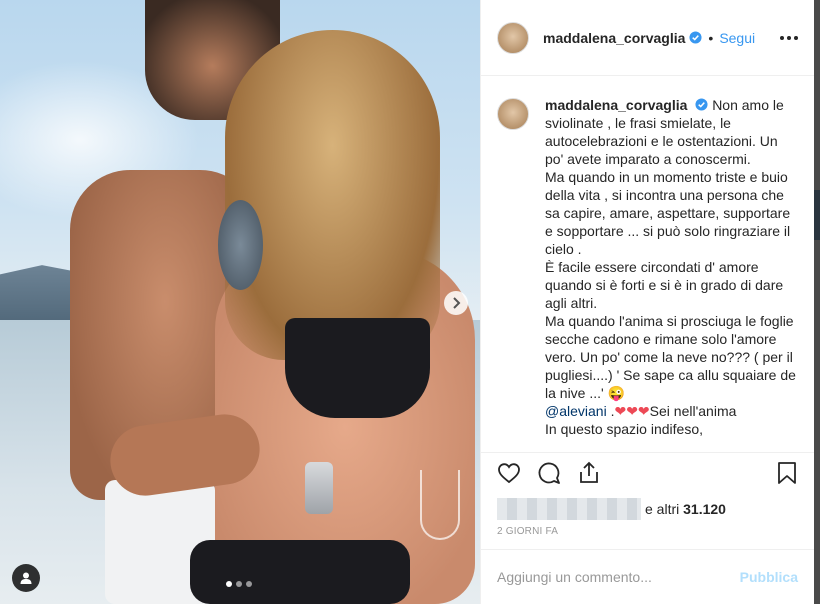 Image resolution: width=820 pixels, height=604 pixels. Describe the element at coordinates (704, 509) in the screenshot. I see `likes-count: 31.120` at that location.